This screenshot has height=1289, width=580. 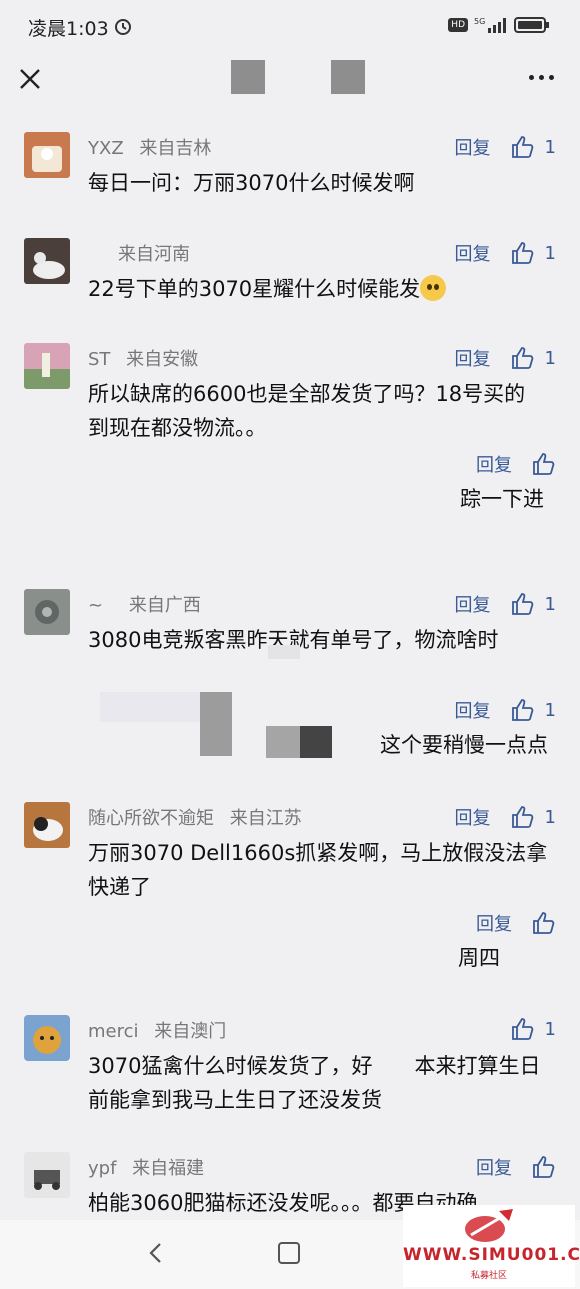 What do you see at coordinates (175, 148) in the screenshot?
I see `location: 来自吉林` at bounding box center [175, 148].